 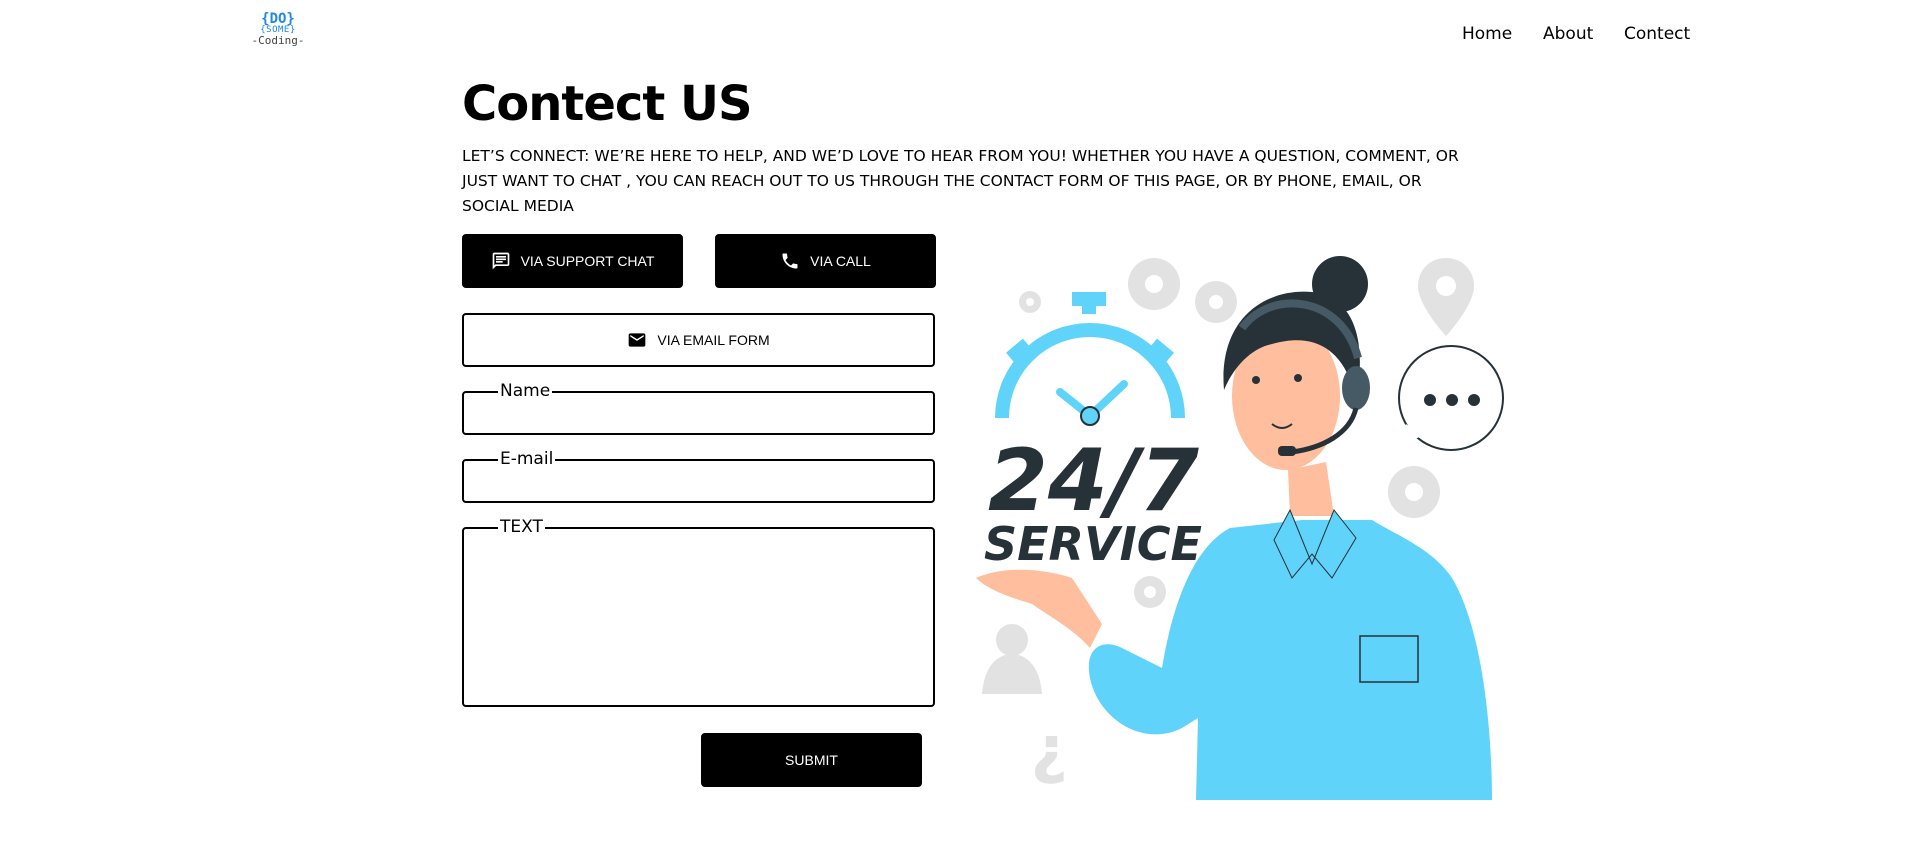 I want to click on nav-contect: Contect, so click(x=1657, y=34).